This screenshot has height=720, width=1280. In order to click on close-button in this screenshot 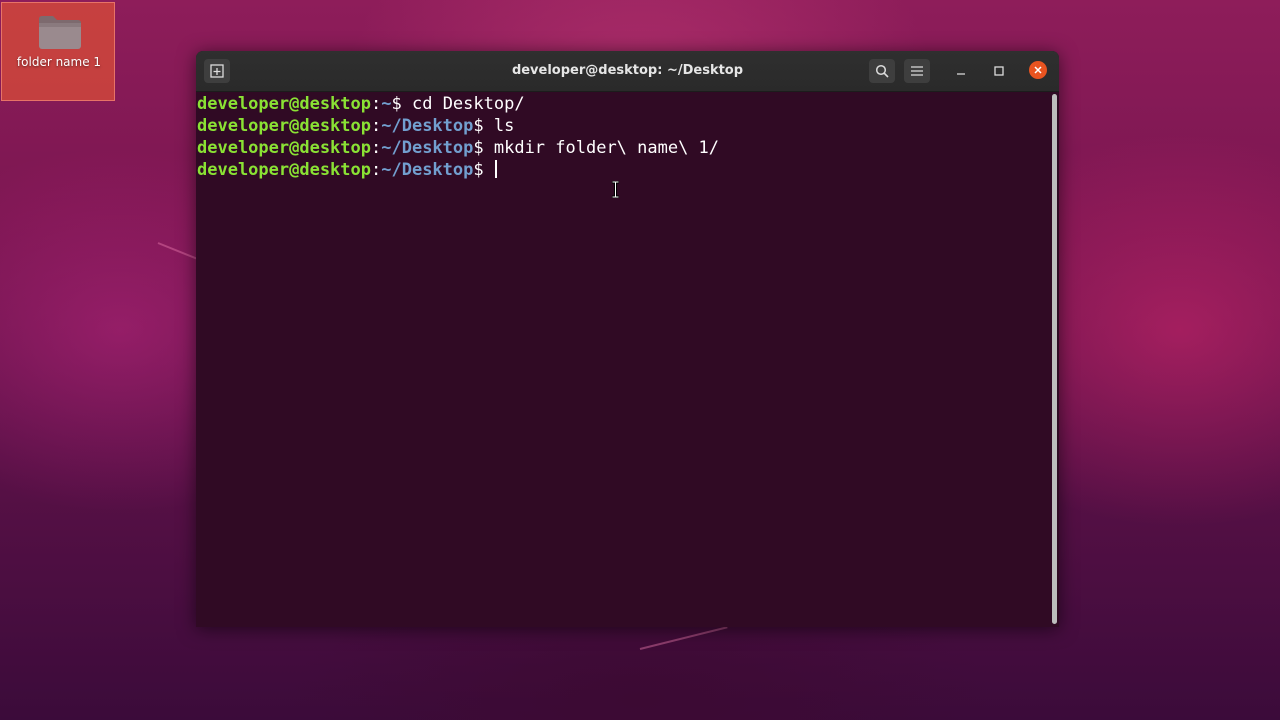, I will do `click(1038, 70)`.